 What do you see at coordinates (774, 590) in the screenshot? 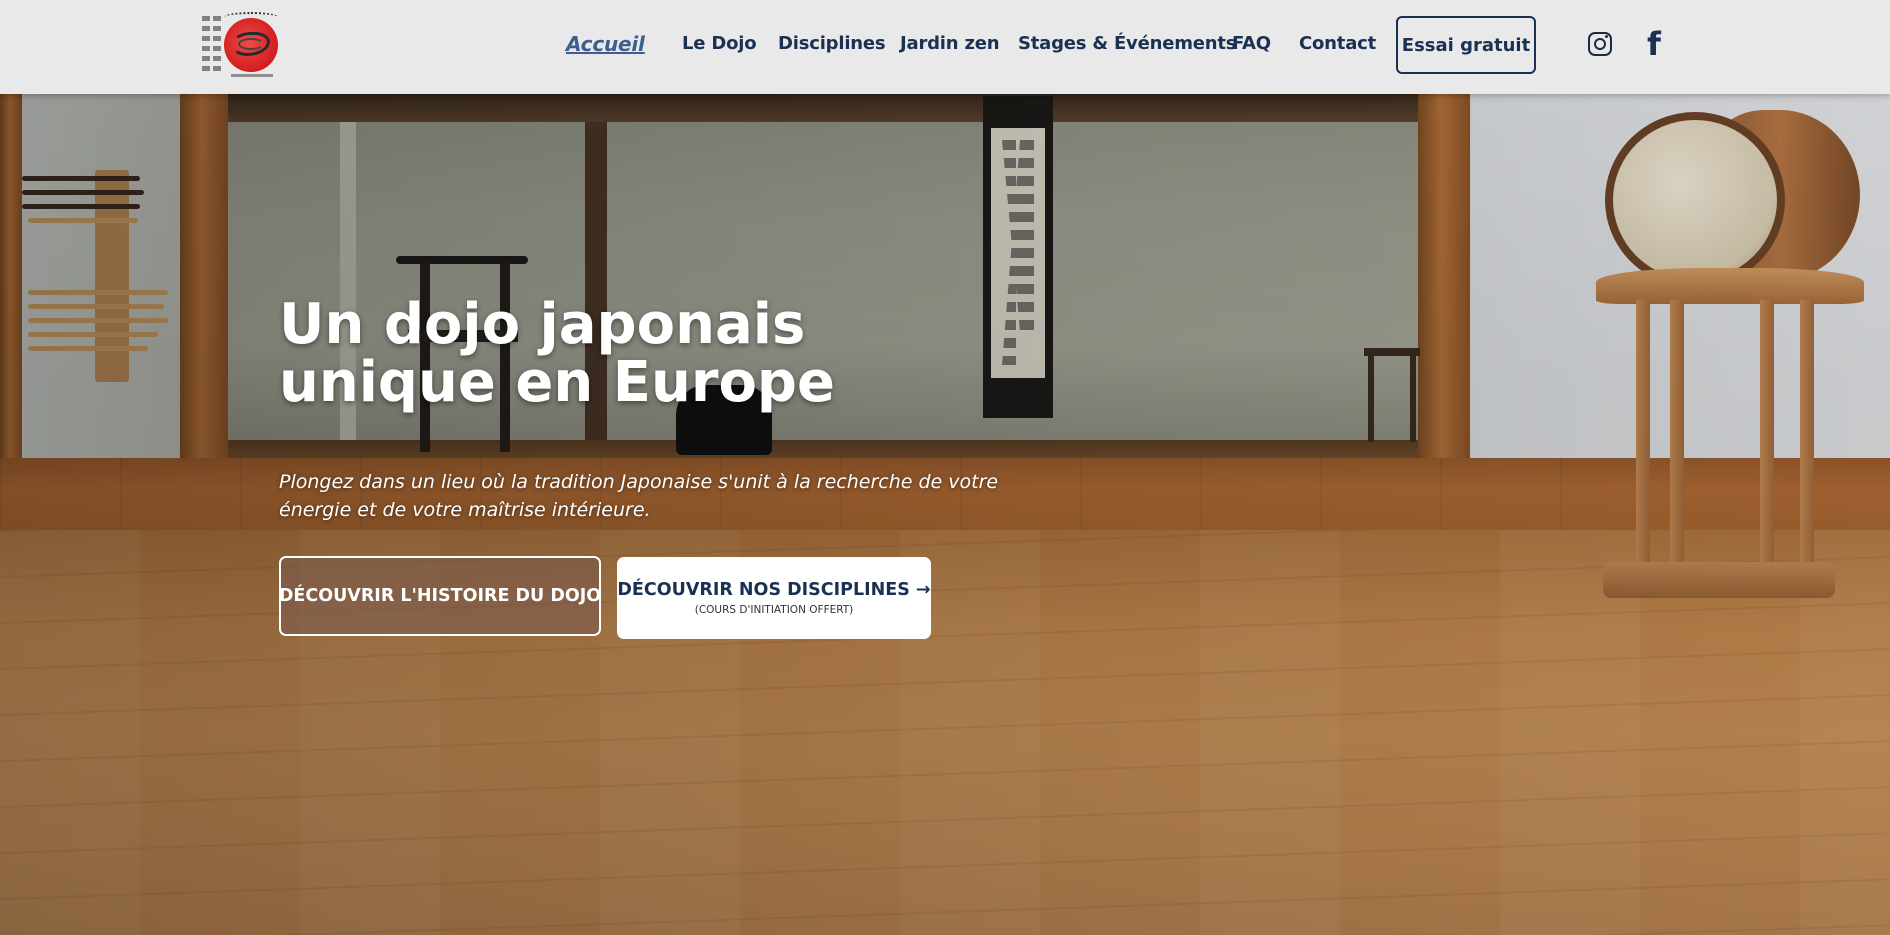
I see `discover-disciplines-label: DÉCOUVRIR NOS DISCIPLINES →` at bounding box center [774, 590].